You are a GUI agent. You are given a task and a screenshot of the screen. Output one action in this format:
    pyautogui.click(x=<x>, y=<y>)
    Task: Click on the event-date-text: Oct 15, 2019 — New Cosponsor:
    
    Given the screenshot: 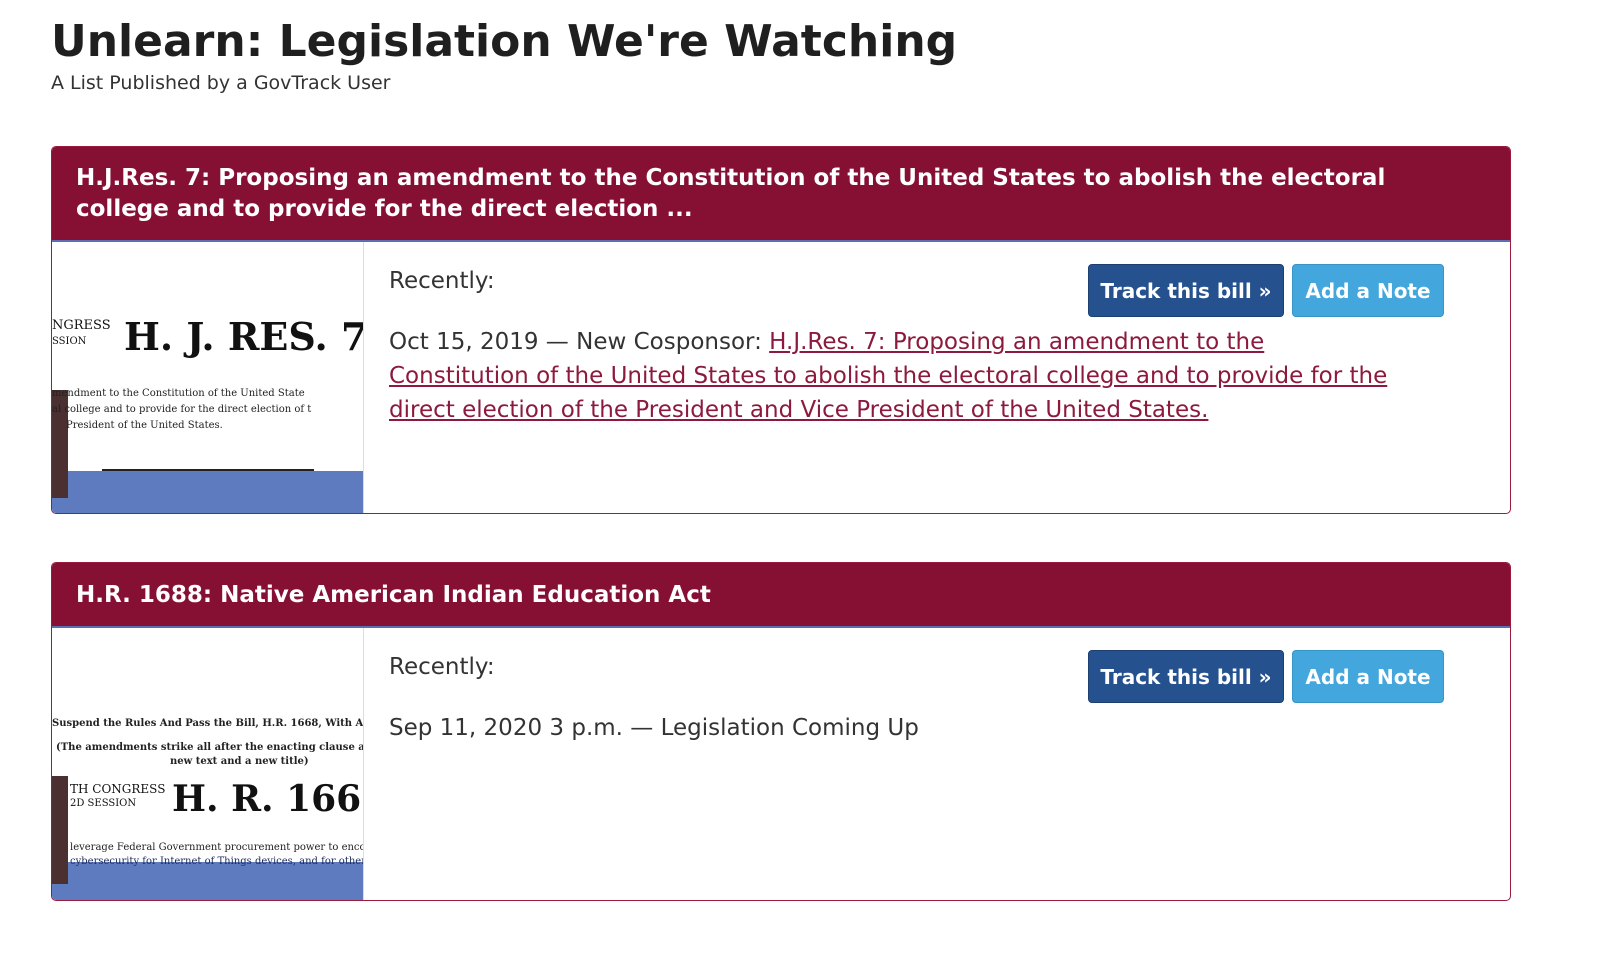 What is the action you would take?
    pyautogui.click(x=579, y=342)
    